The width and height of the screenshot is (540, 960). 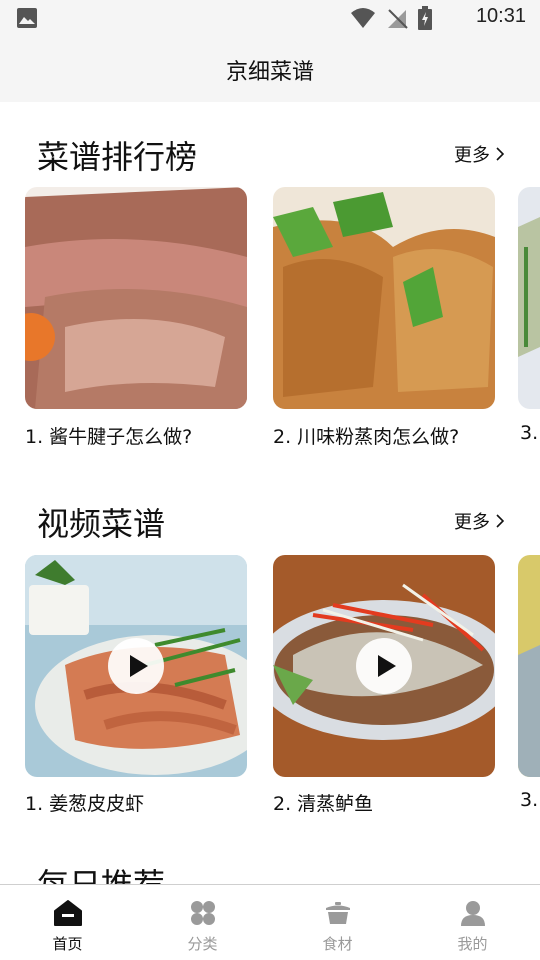 I want to click on nav-item-home: 首页, so click(x=67, y=922).